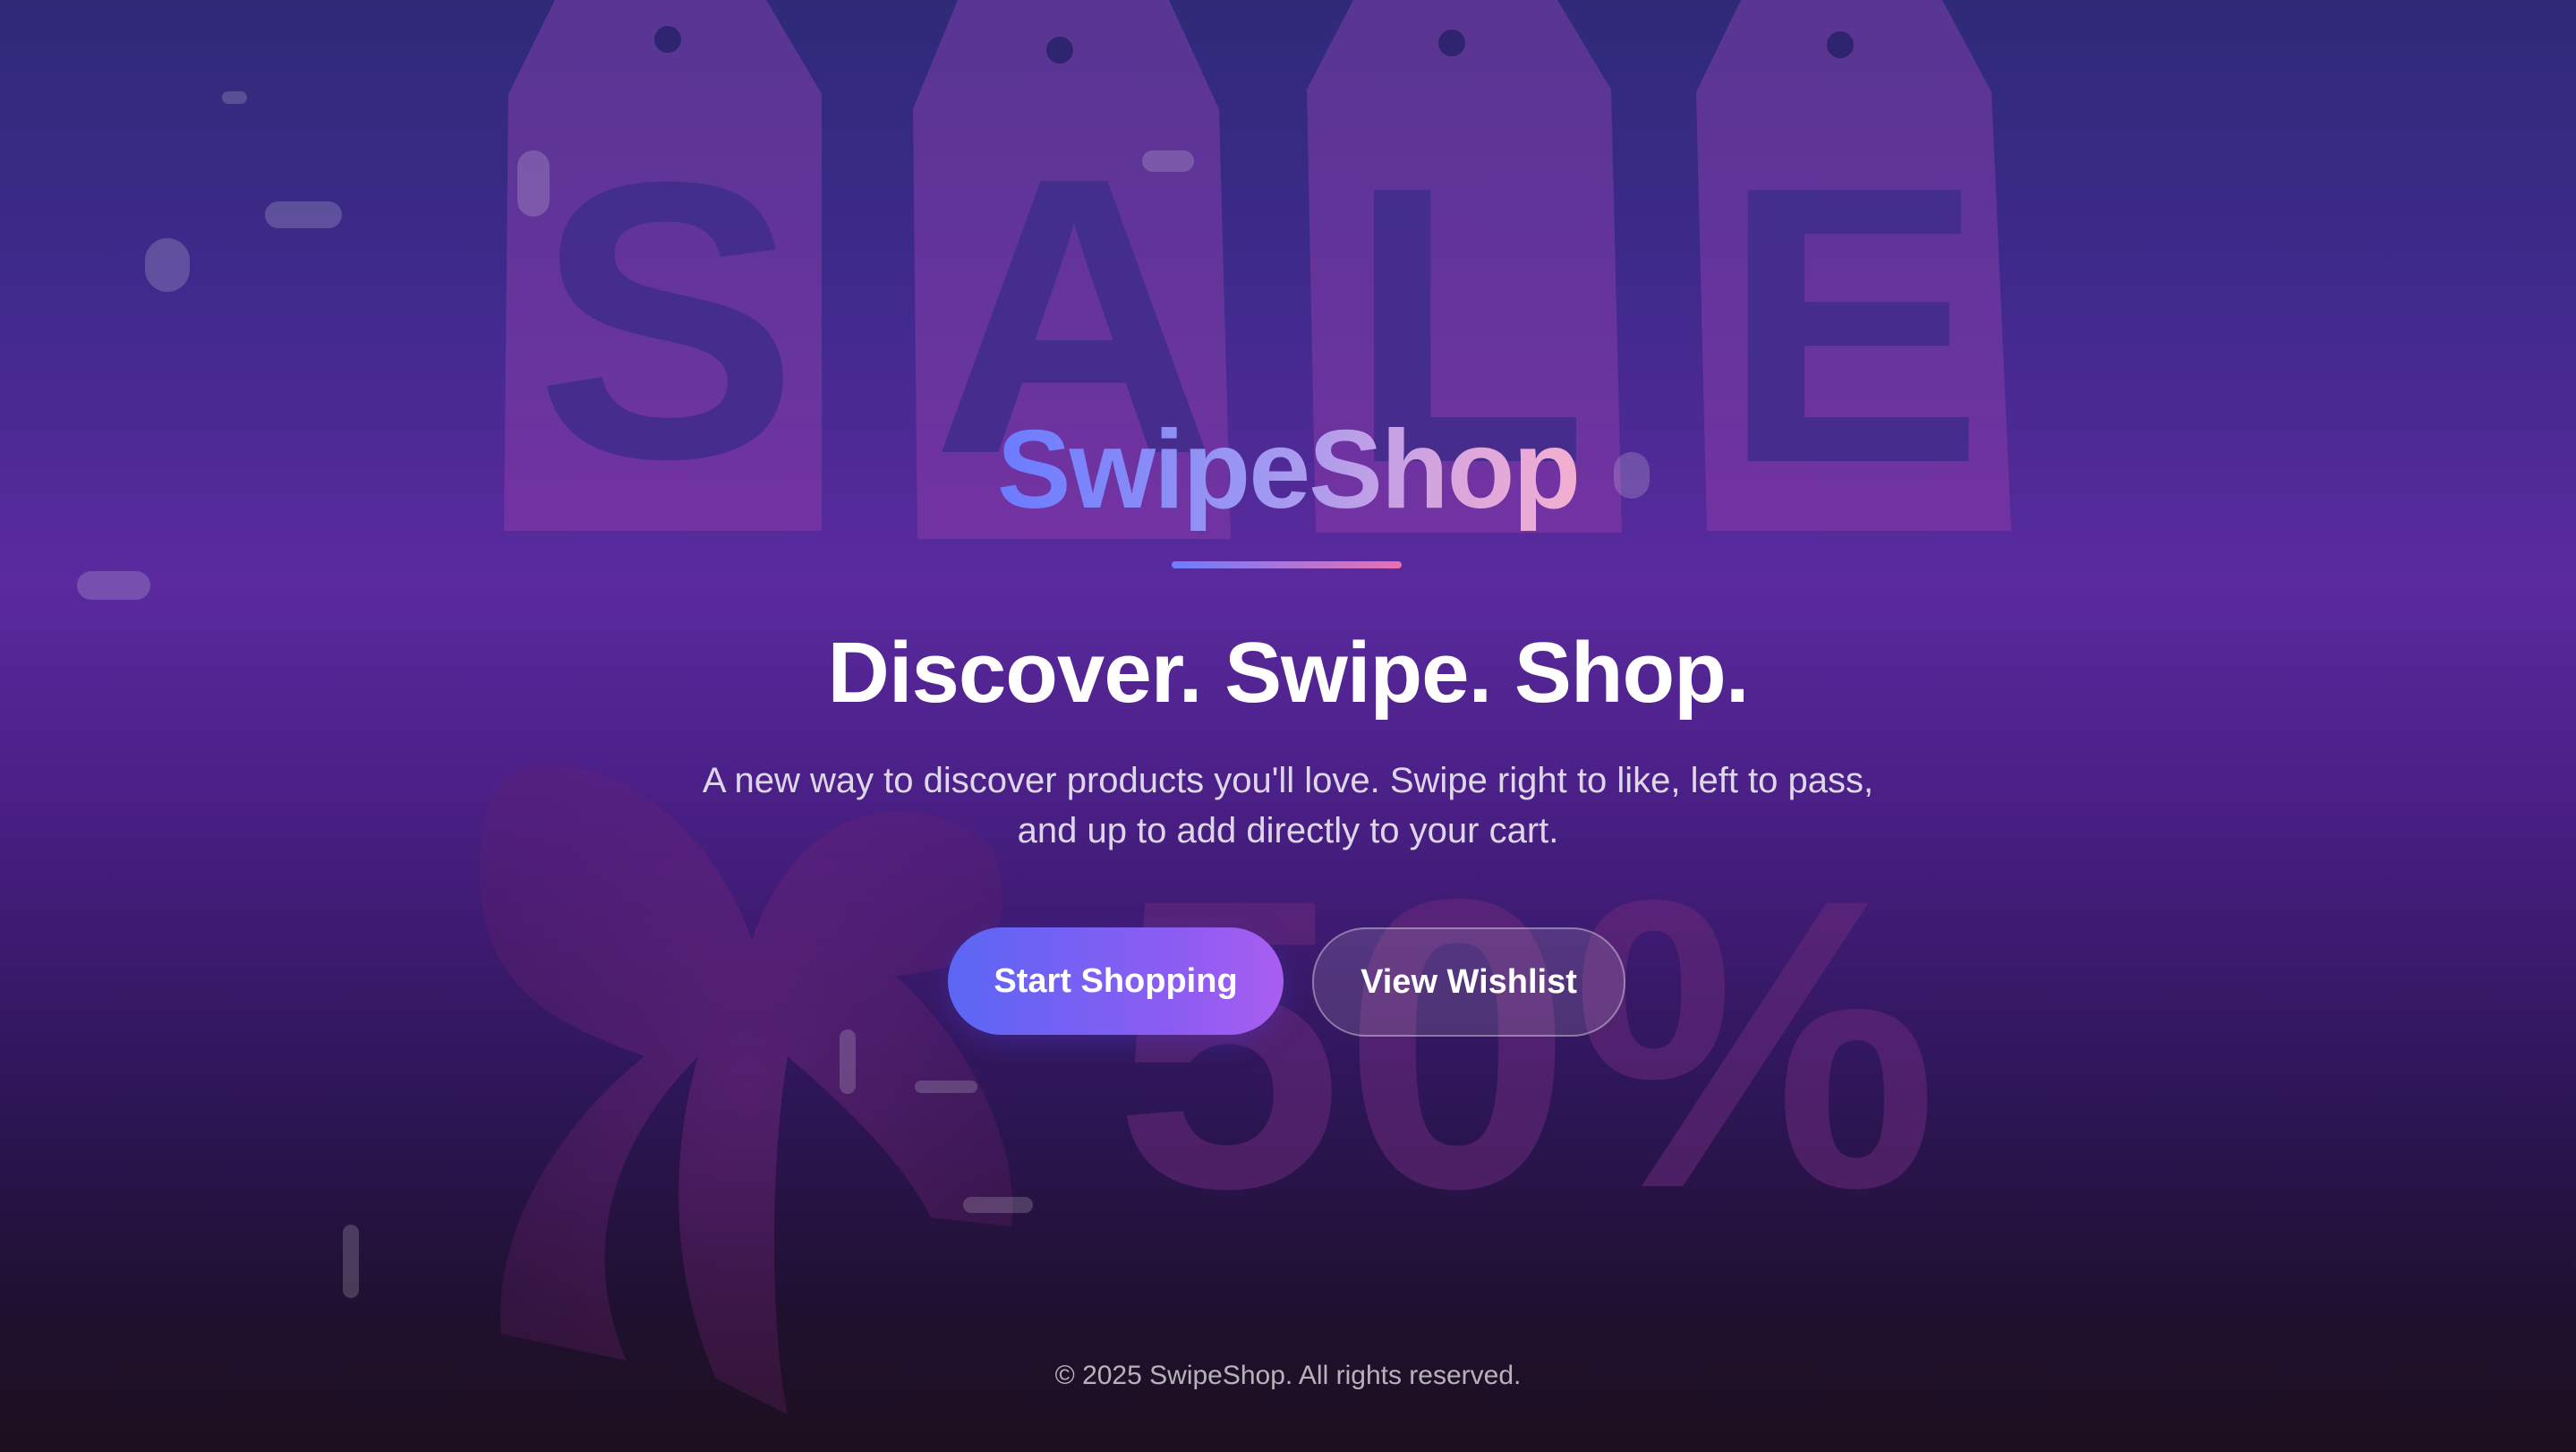 This screenshot has width=2576, height=1452. I want to click on start-shopping-label: Start Shopping, so click(1116, 980).